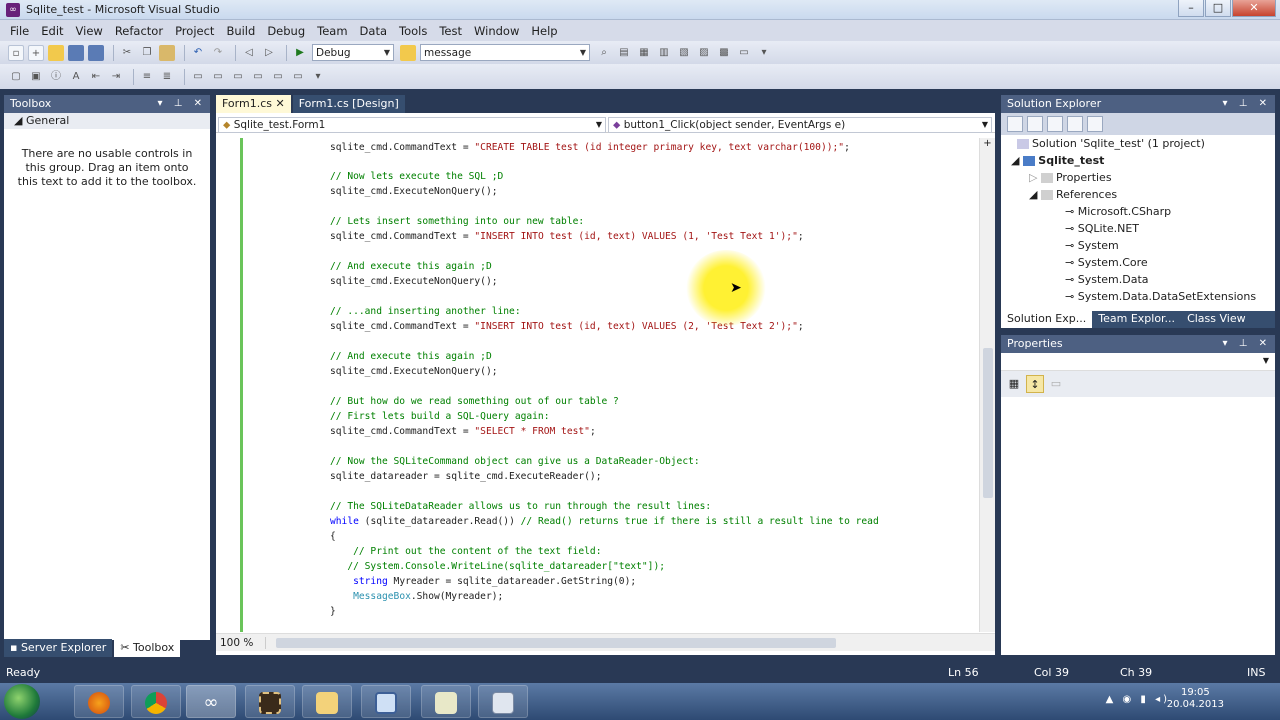 This screenshot has width=1280, height=720. Describe the element at coordinates (1075, 124) in the screenshot. I see `view-code-icon` at that location.